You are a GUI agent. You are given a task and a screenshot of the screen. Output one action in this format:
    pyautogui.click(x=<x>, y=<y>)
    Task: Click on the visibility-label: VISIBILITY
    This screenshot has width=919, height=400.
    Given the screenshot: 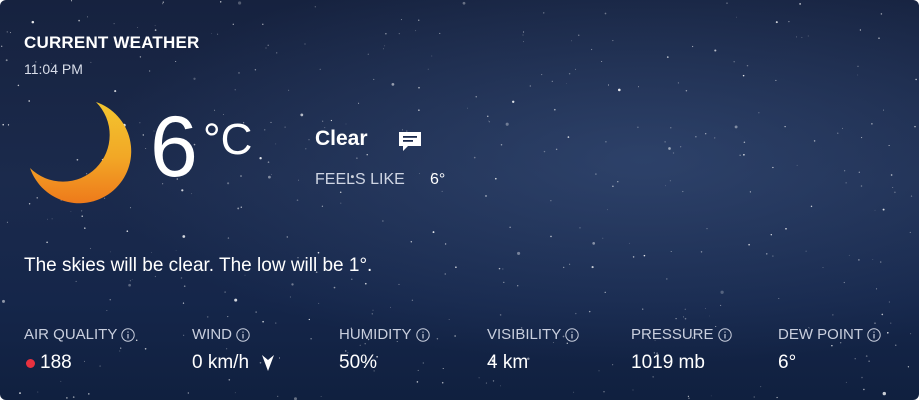 What is the action you would take?
    pyautogui.click(x=524, y=334)
    